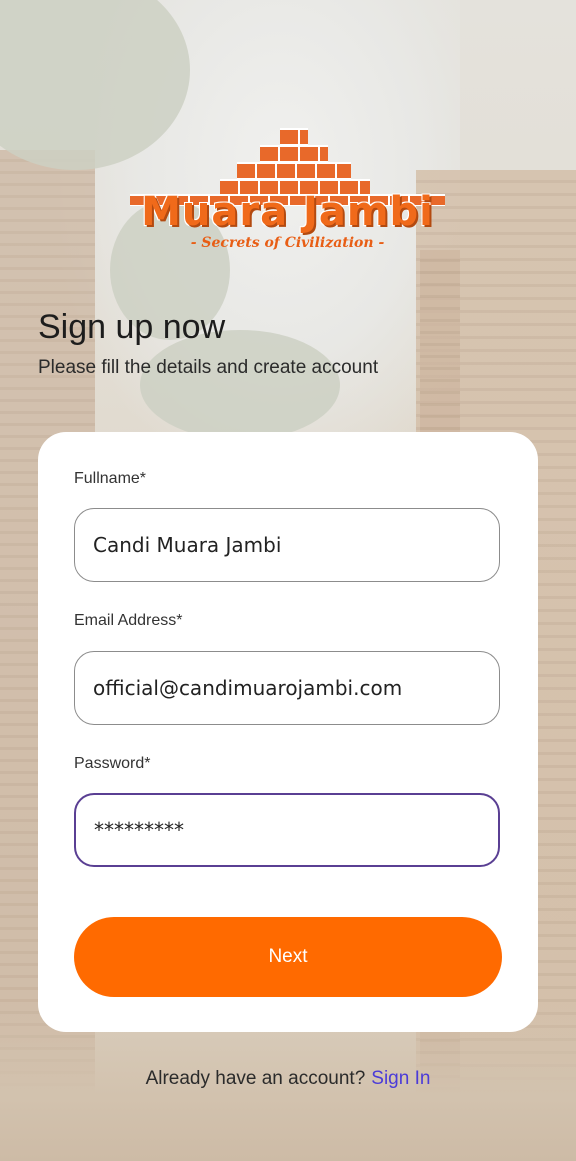 The width and height of the screenshot is (576, 1161). I want to click on logo: Muara Jambi - Secrets of Civilization -, so click(287, 190).